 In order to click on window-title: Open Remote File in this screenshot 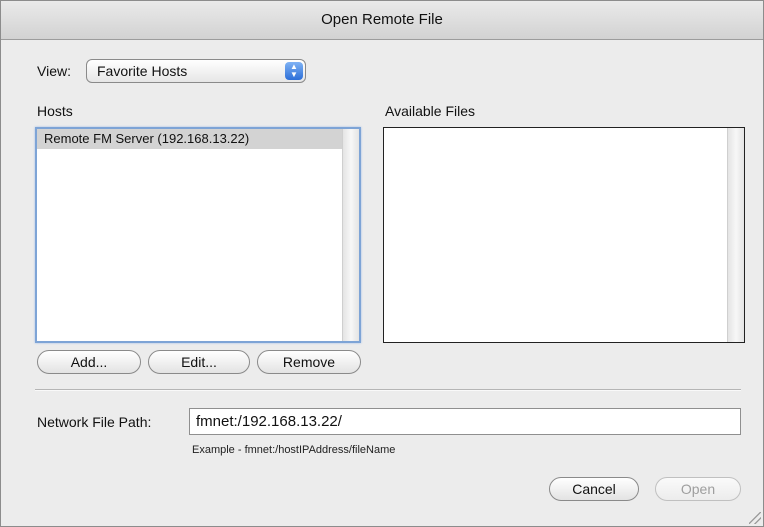, I will do `click(382, 20)`.